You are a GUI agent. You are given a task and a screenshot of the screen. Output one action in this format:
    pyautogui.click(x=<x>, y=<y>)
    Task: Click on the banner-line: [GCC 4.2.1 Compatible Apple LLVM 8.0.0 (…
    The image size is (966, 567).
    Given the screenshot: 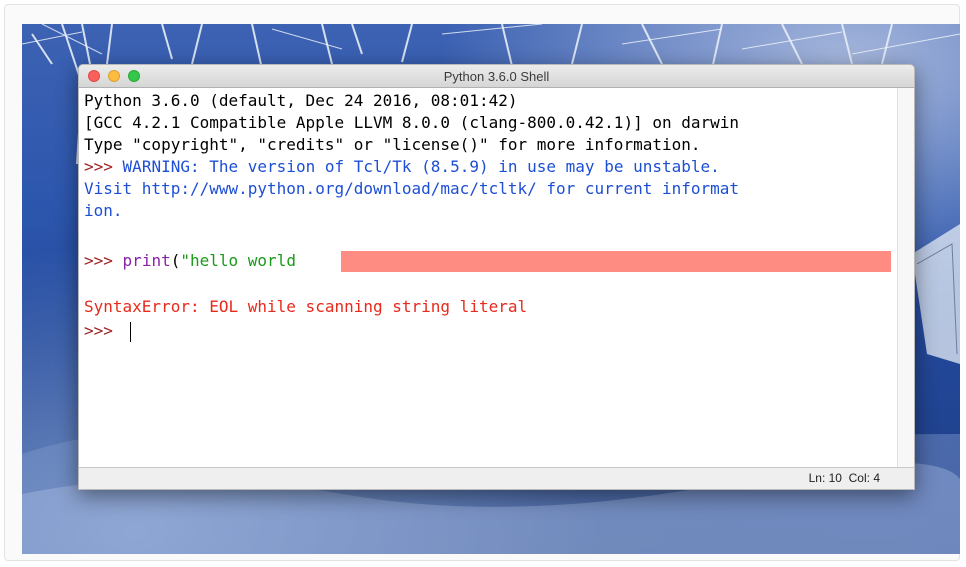 What is the action you would take?
    pyautogui.click(x=412, y=122)
    